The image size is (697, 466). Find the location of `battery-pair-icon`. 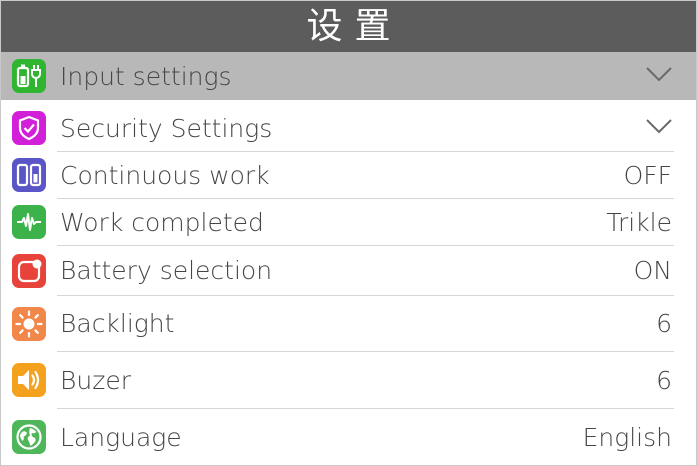

battery-pair-icon is located at coordinates (29, 175).